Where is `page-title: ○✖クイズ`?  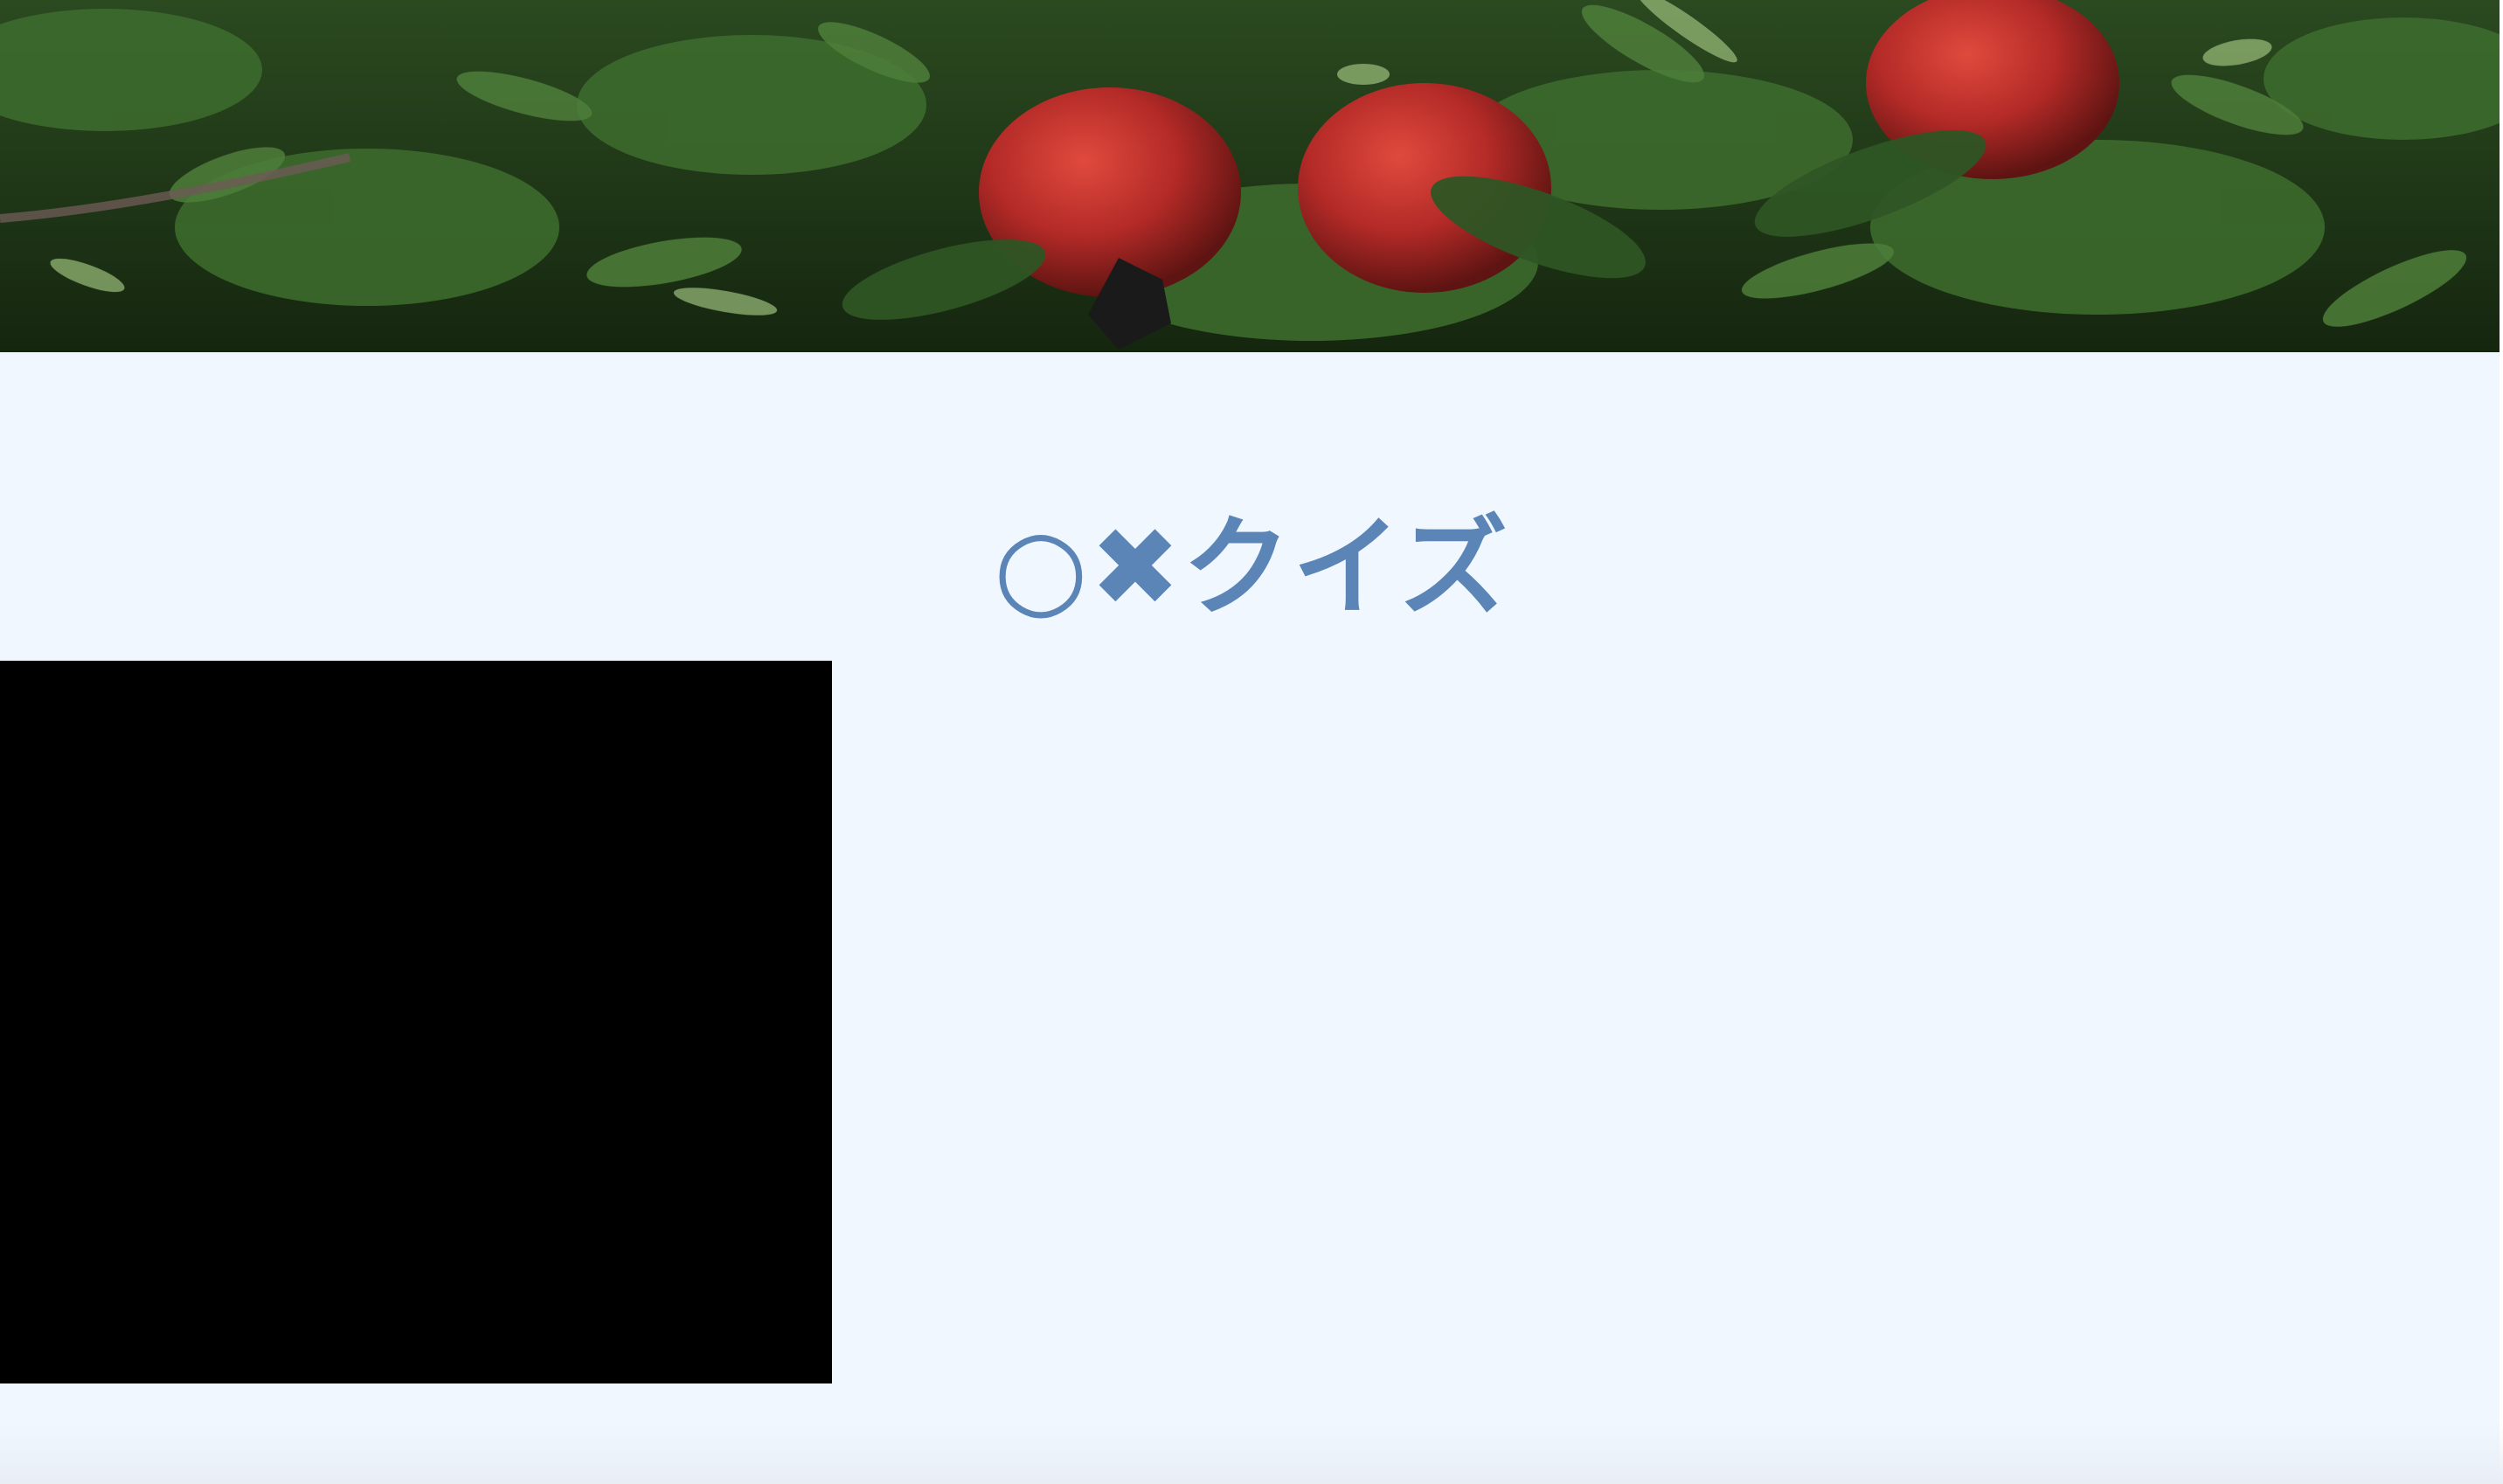 page-title: ○✖クイズ is located at coordinates (1251, 568).